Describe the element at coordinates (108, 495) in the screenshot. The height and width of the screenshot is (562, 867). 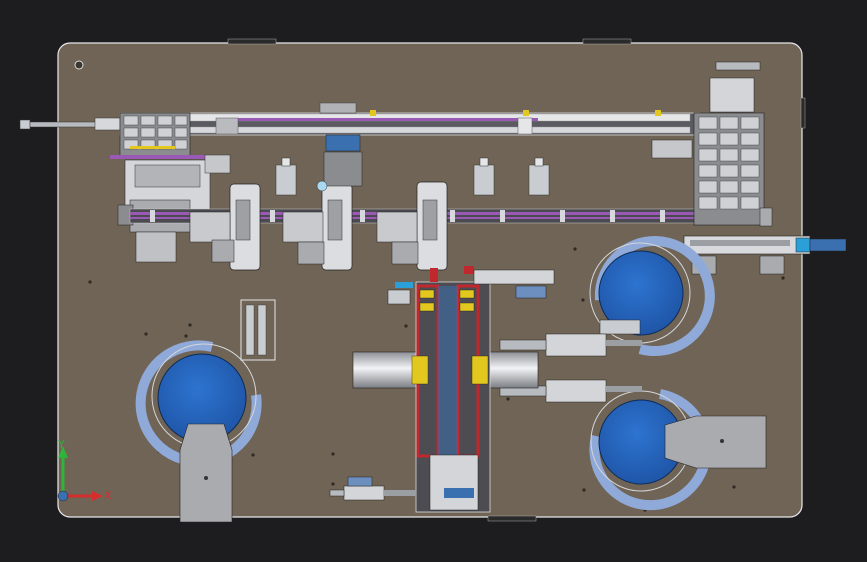
I see `axis-x-label: X` at that location.